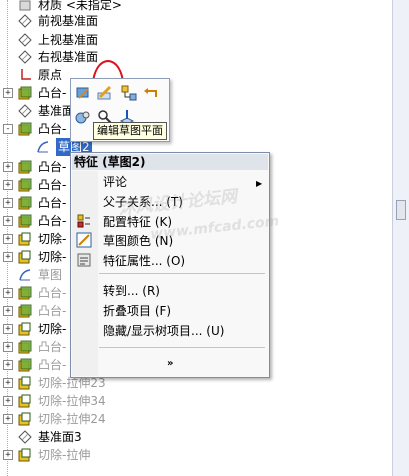  Describe the element at coordinates (131, 291) in the screenshot. I see `menu-item: 转到... (R)` at that location.